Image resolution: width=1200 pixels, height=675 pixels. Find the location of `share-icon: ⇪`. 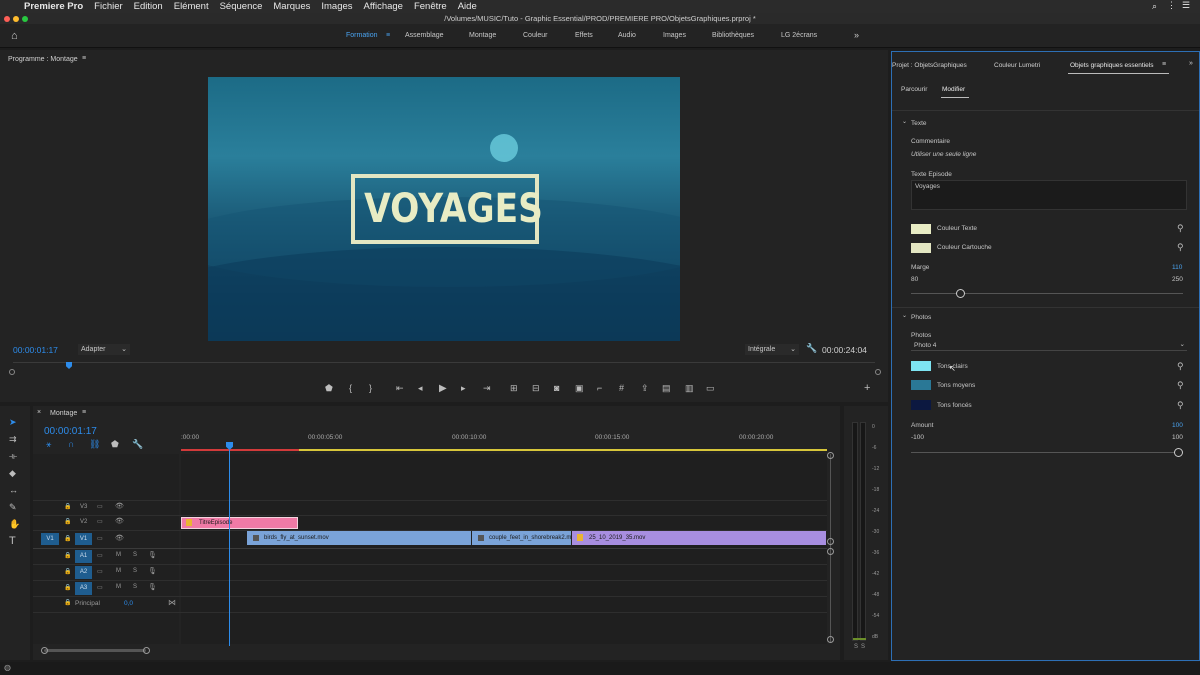

share-icon: ⇪ is located at coordinates (645, 388).